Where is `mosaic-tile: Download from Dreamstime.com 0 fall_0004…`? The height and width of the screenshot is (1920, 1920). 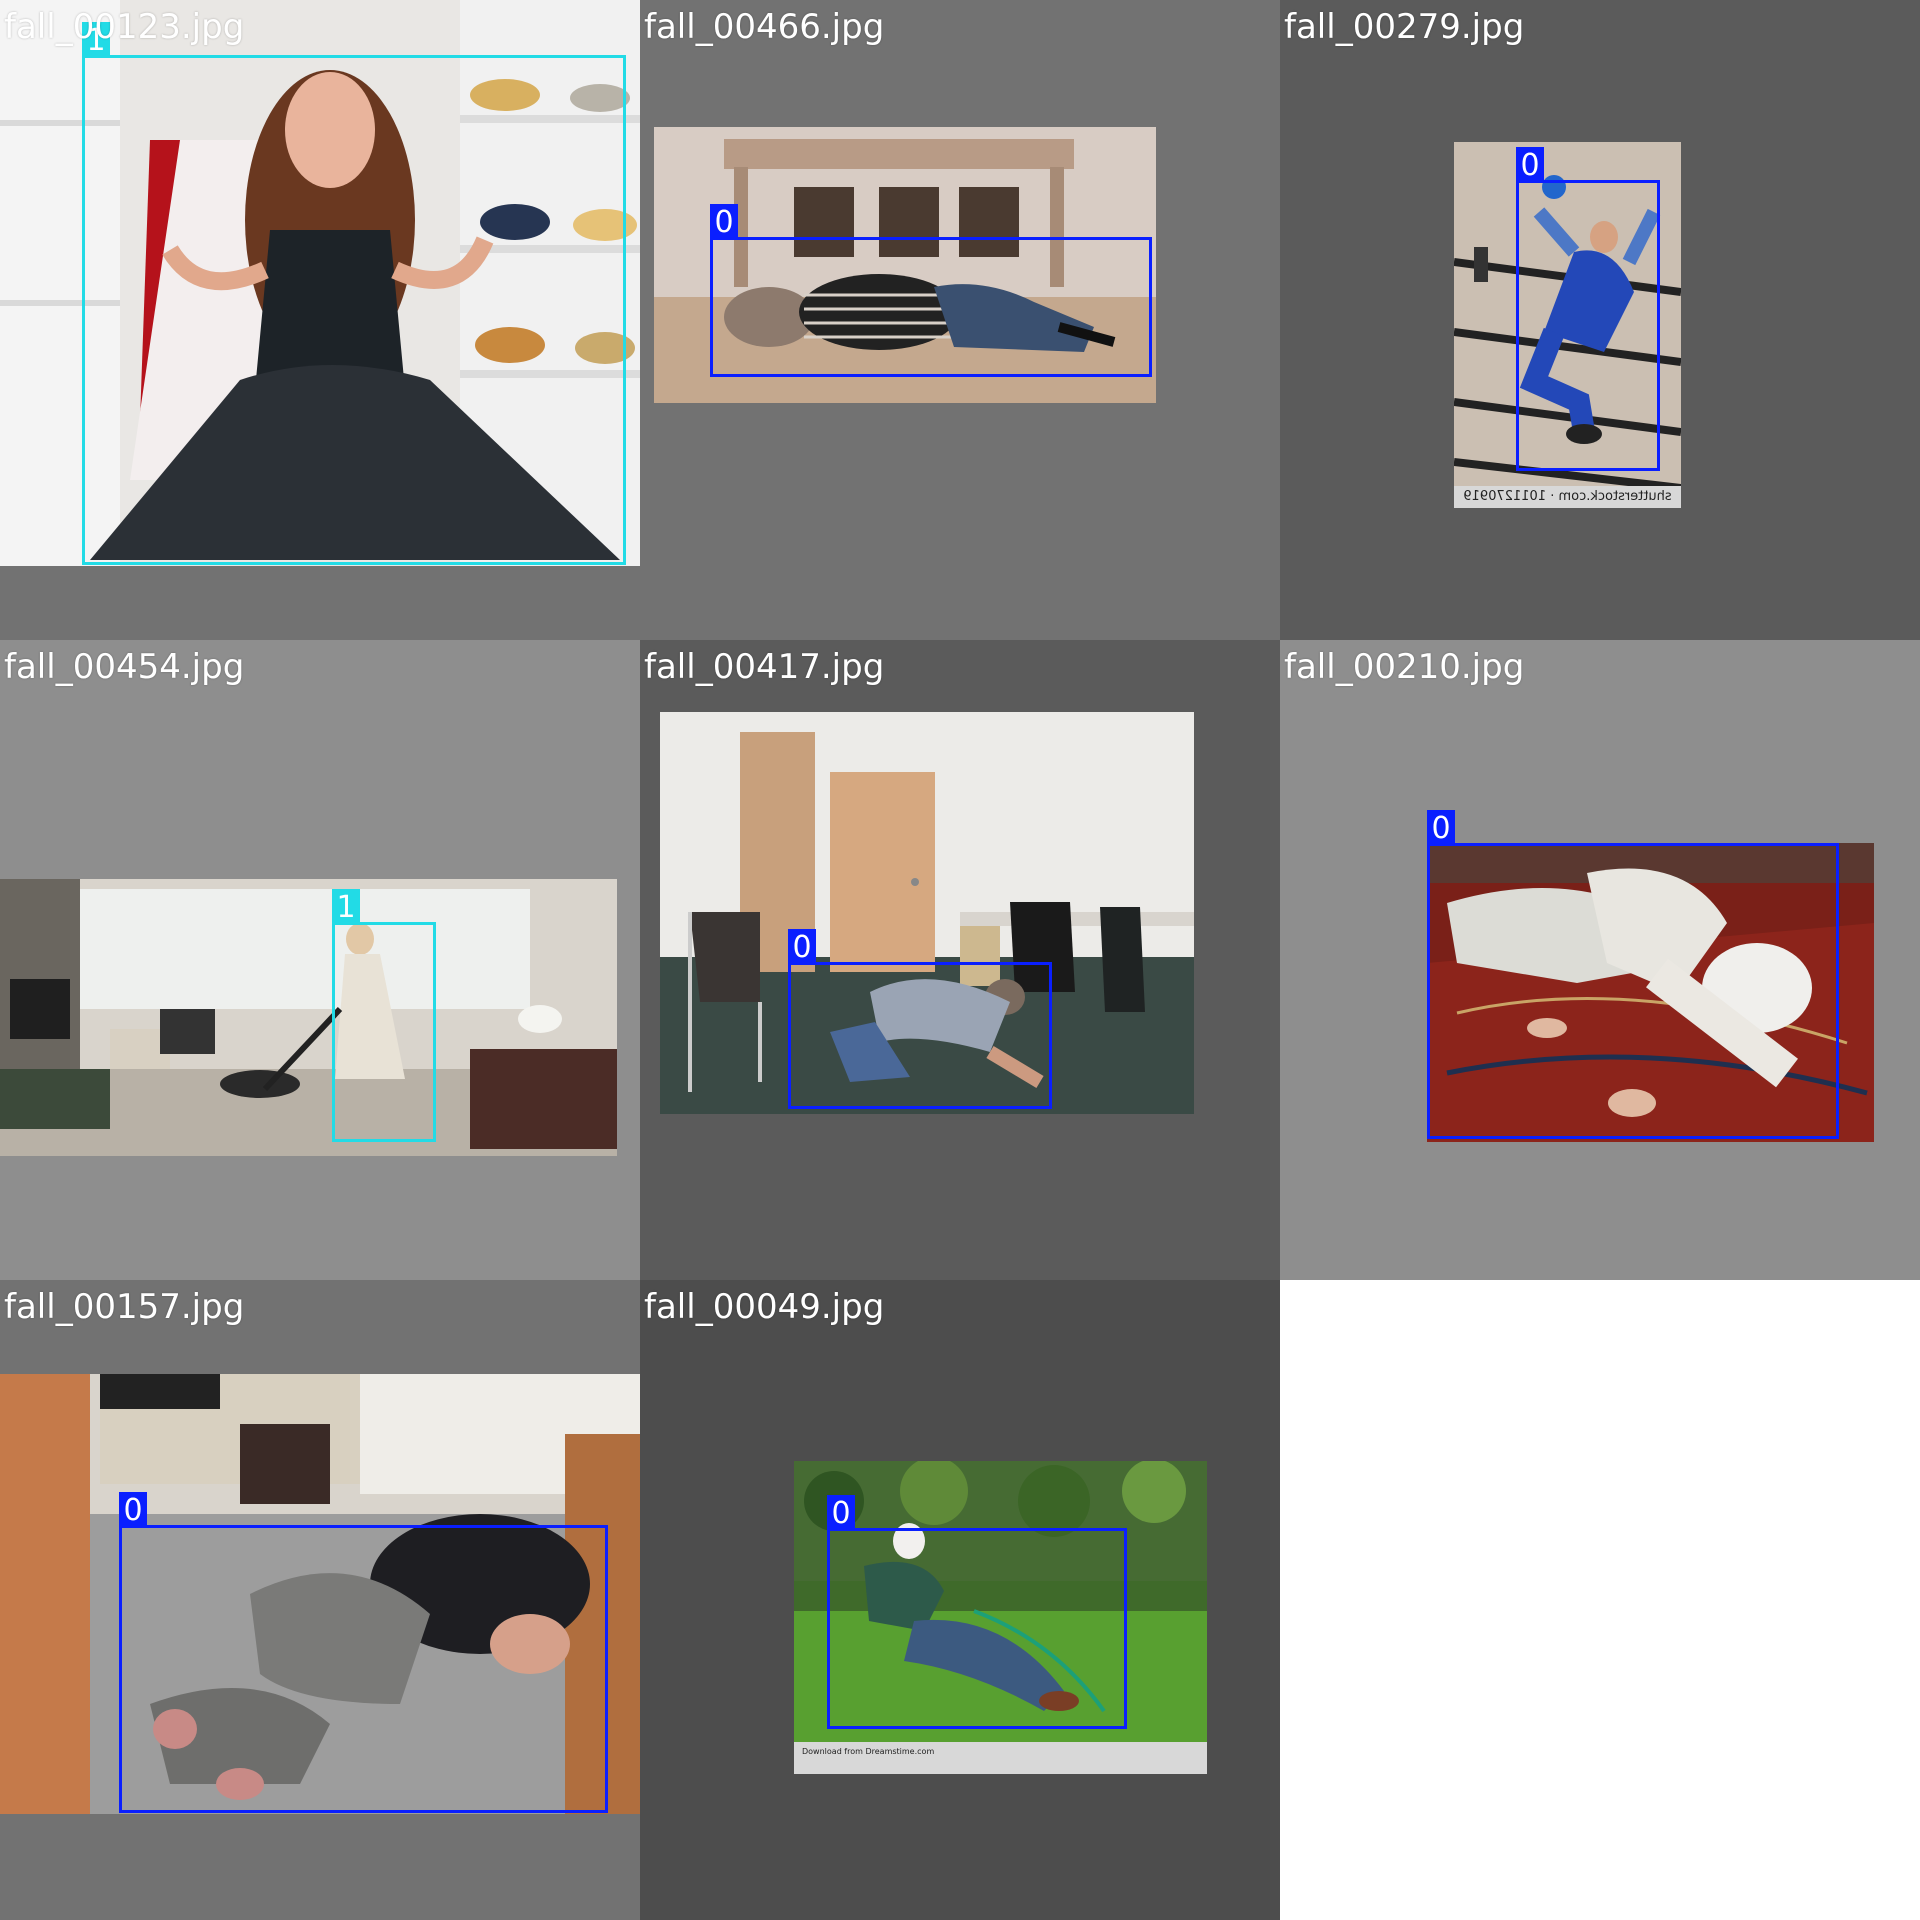
mosaic-tile: Download from Dreamstime.com 0 fall_0004… is located at coordinates (960, 1600).